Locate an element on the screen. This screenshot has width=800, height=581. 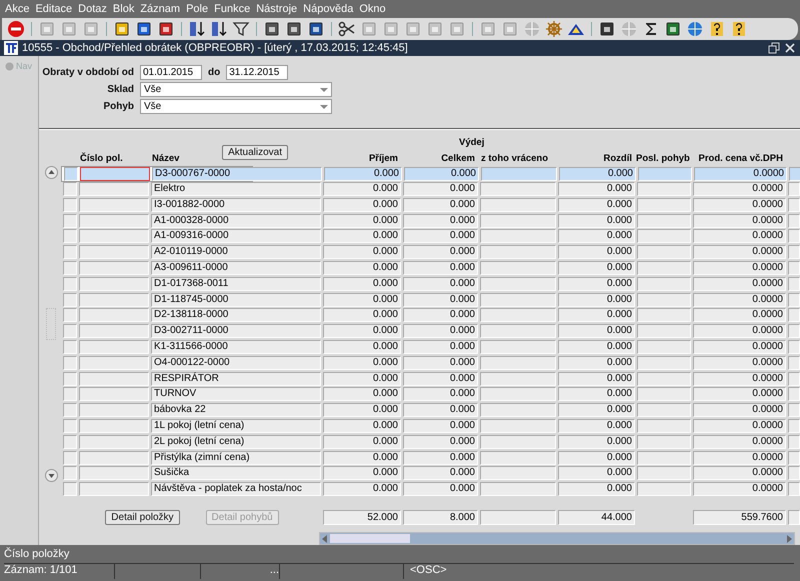
table-cell: A1-009316-0000 is located at coordinates (236, 236).